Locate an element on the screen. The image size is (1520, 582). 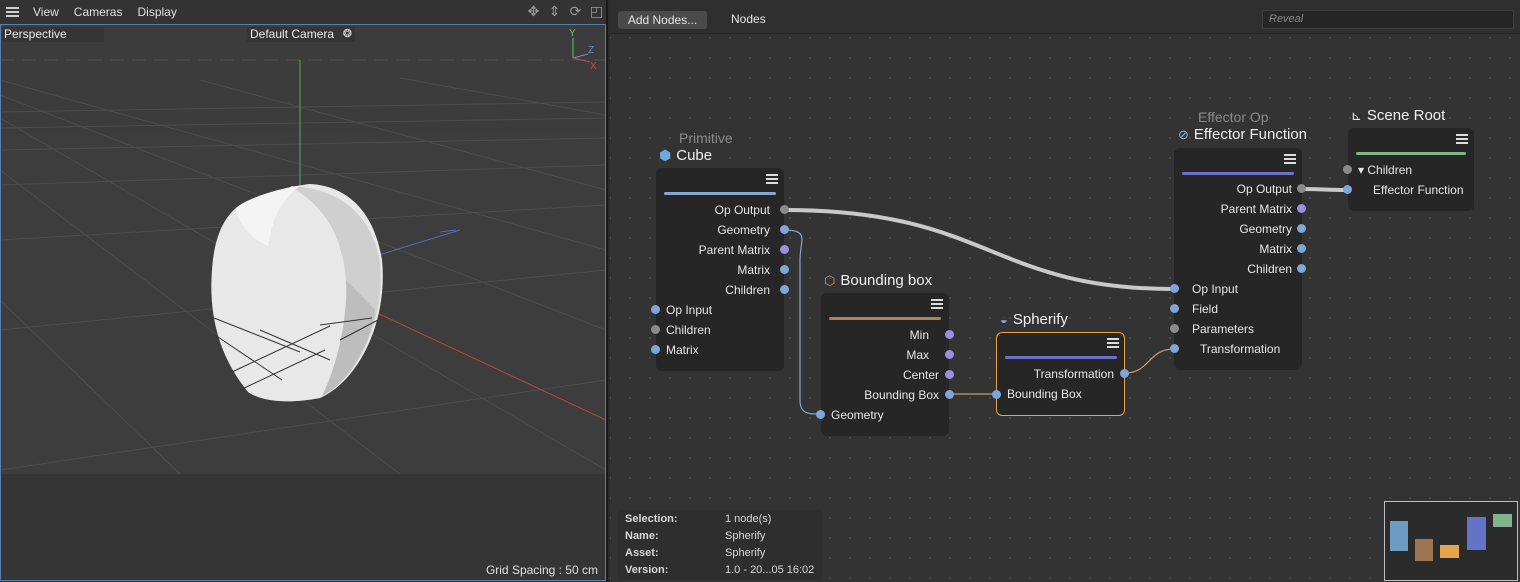
bounding-box-input-geometry: Geometry is located at coordinates (857, 415).